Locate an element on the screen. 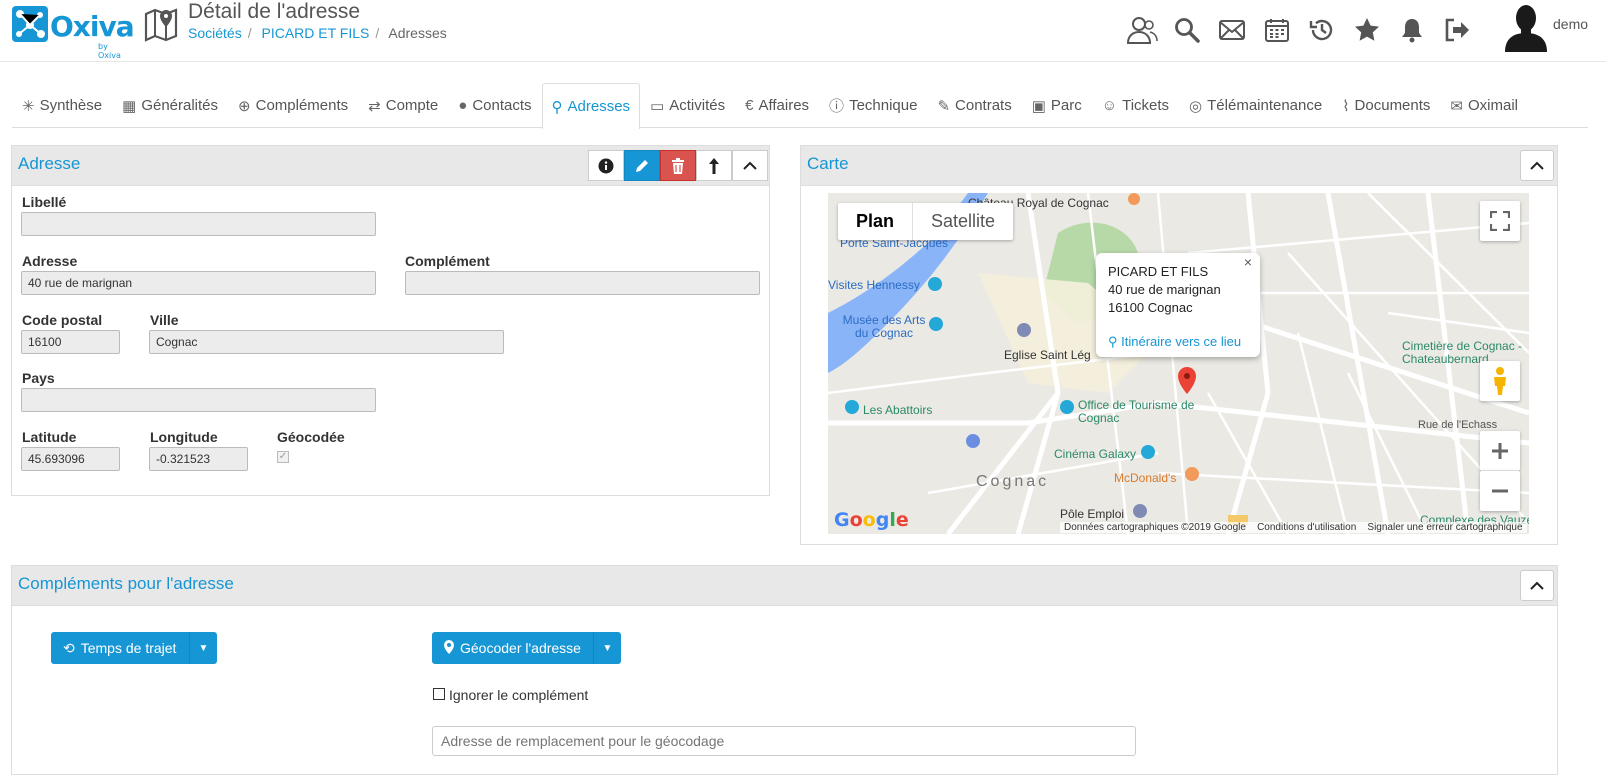 The image size is (1606, 775). zoom-in-button is located at coordinates (1500, 451).